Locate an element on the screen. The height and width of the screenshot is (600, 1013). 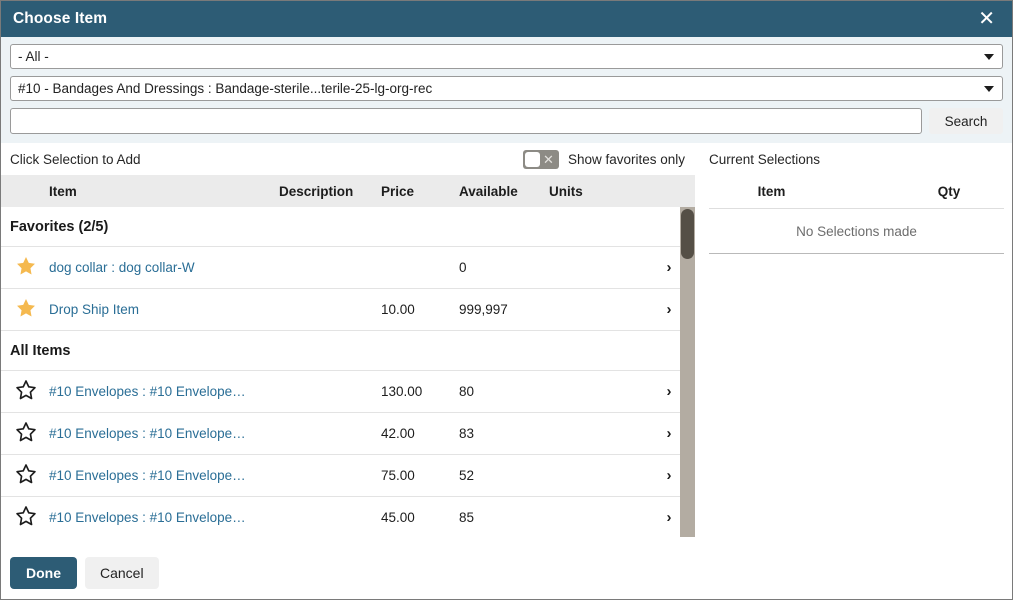
item-price-cell: 45.00 is located at coordinates (398, 517).